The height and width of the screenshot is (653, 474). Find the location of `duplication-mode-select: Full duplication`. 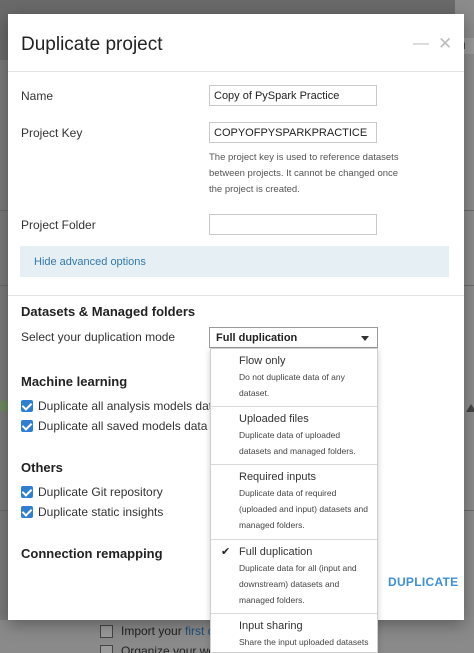

duplication-mode-select: Full duplication is located at coordinates (293, 337).